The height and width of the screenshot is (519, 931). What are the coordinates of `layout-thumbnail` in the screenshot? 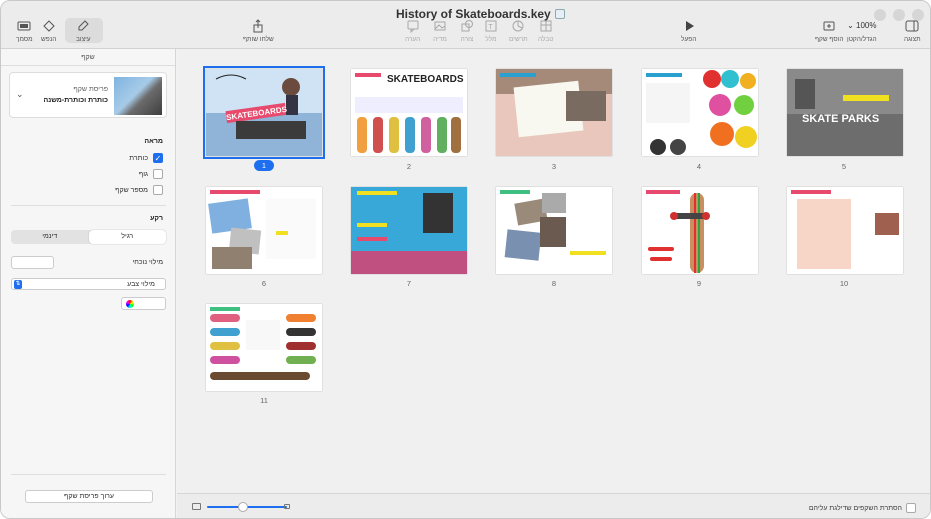 It's located at (138, 96).